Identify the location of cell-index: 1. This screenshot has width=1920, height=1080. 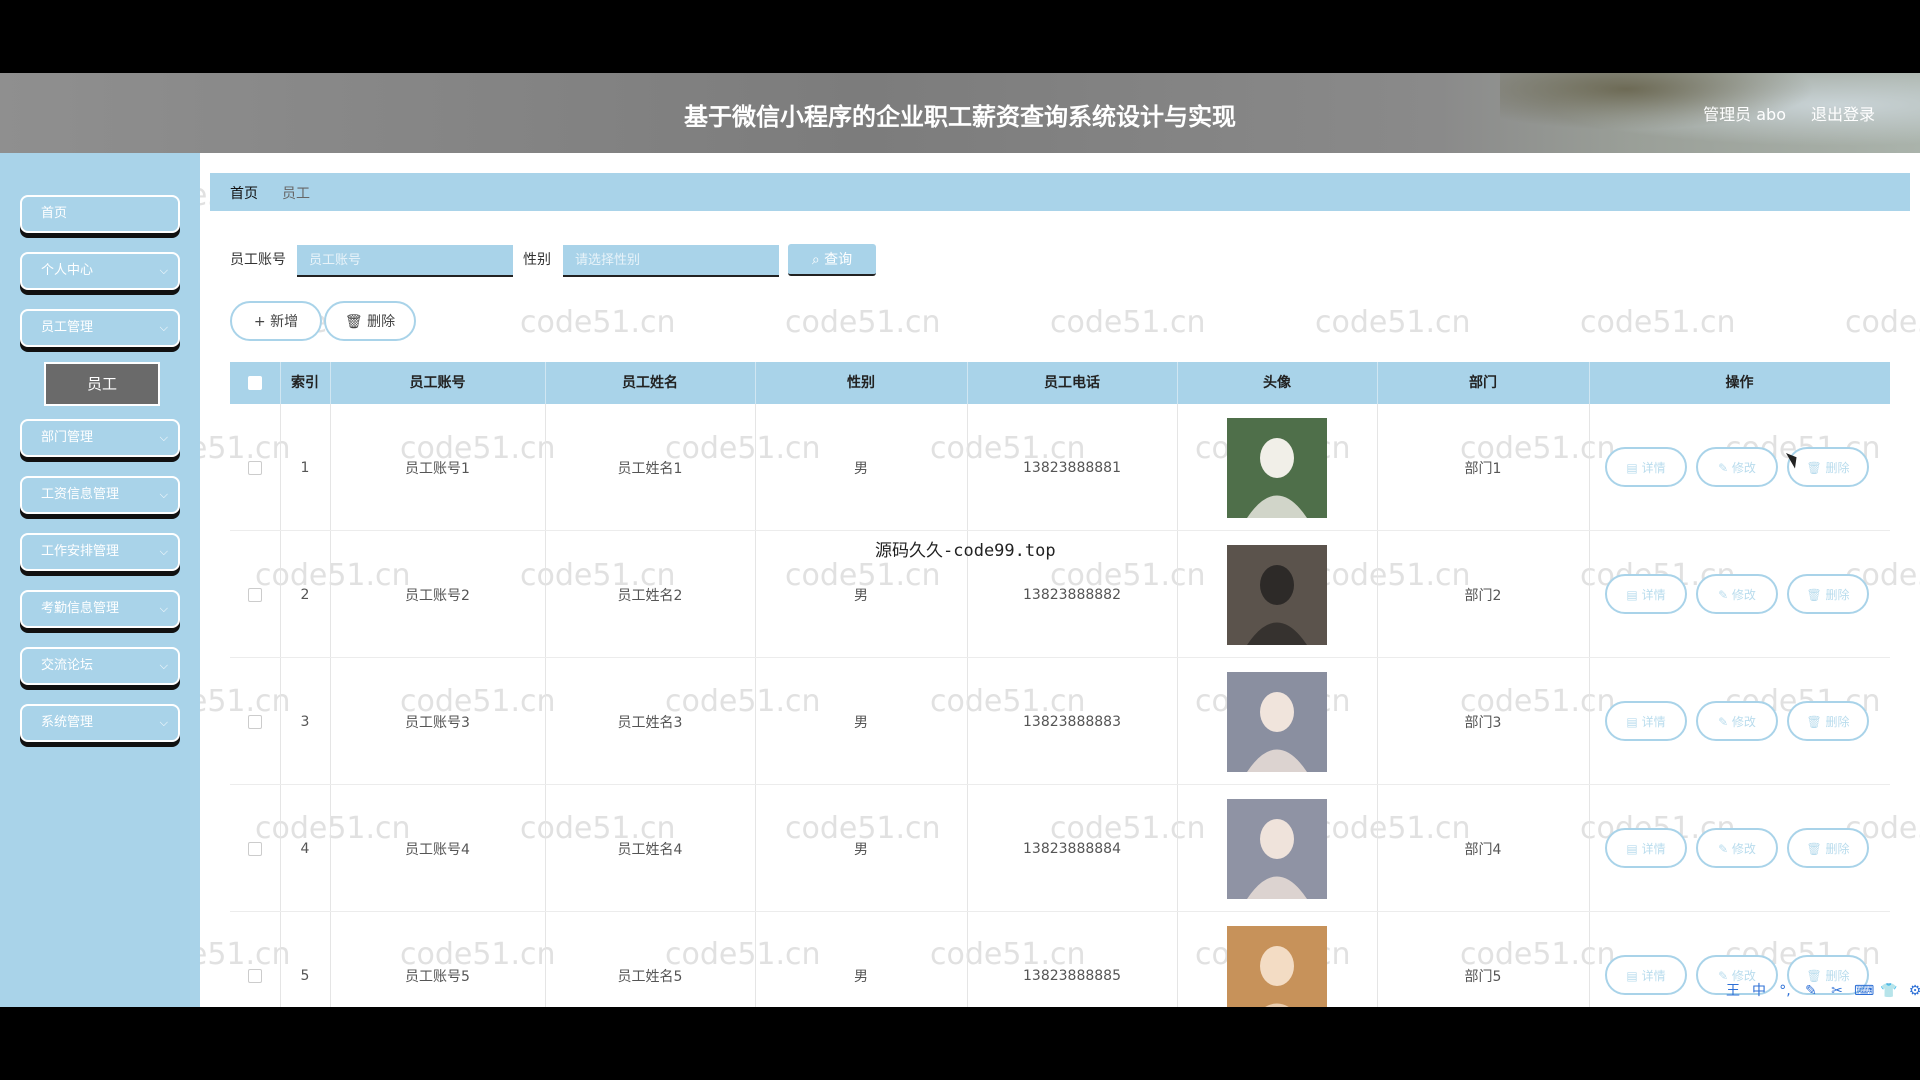
(305, 467).